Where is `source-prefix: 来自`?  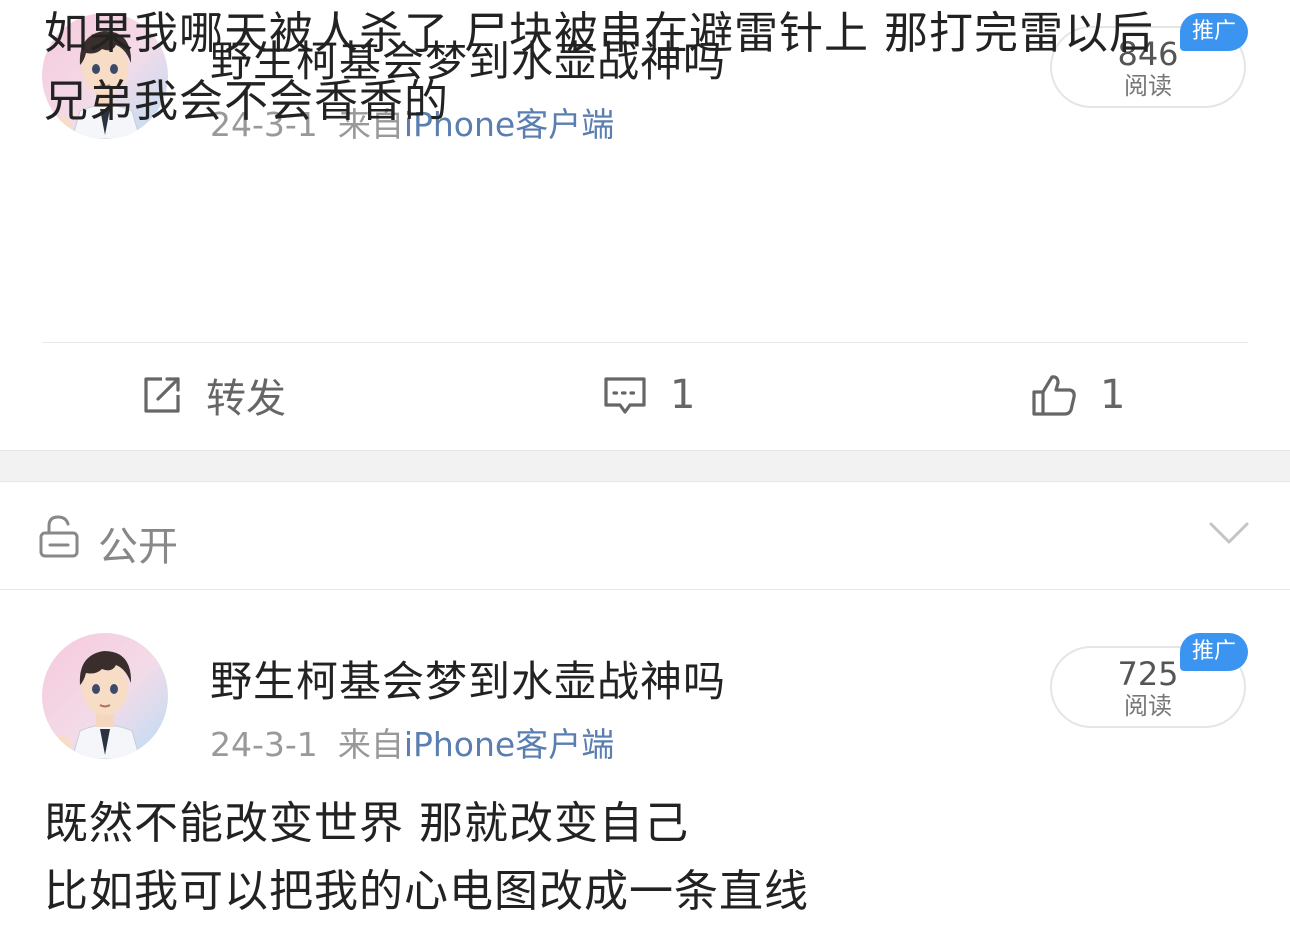
source-prefix: 来自 is located at coordinates (370, 744).